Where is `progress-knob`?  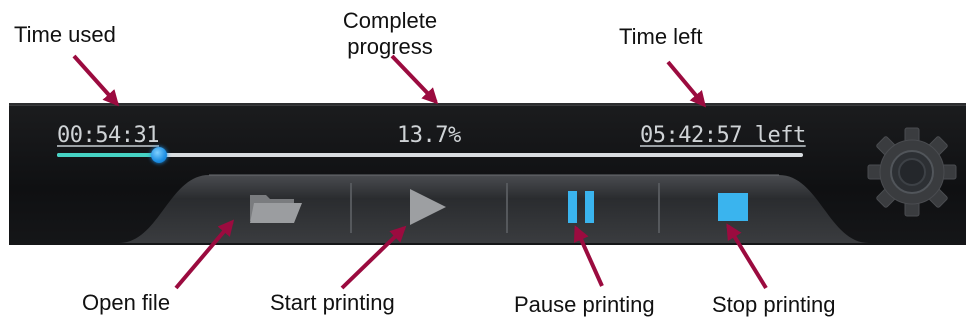
progress-knob is located at coordinates (159, 155).